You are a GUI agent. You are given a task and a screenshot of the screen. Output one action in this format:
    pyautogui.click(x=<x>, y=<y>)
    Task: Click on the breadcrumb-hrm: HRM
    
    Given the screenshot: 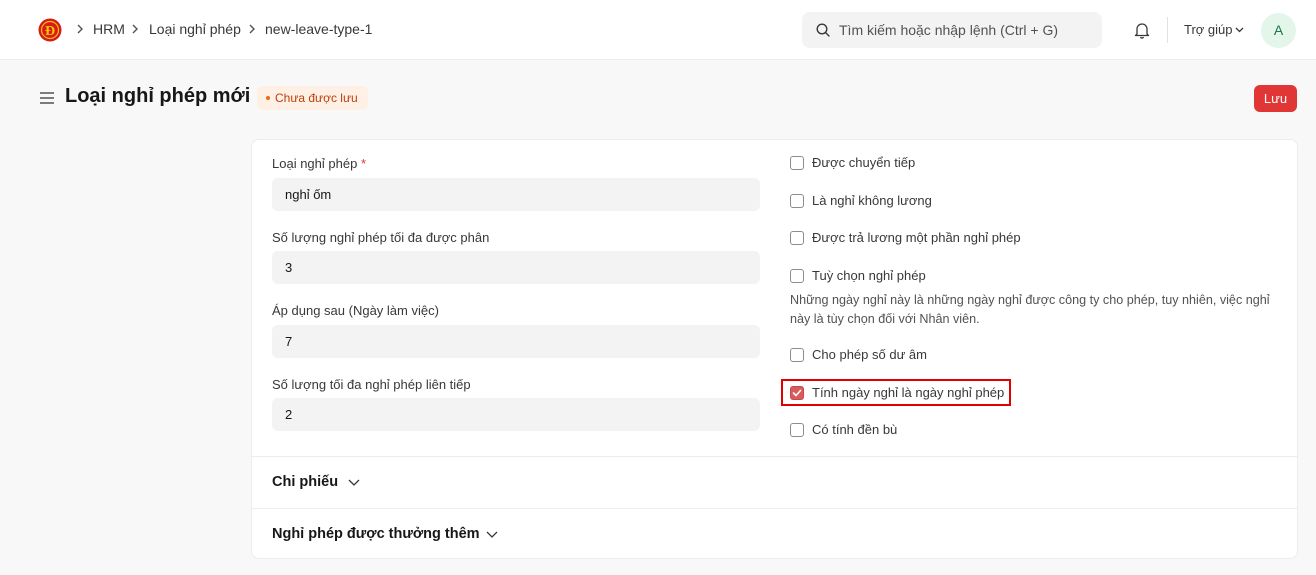 What is the action you would take?
    pyautogui.click(x=109, y=29)
    